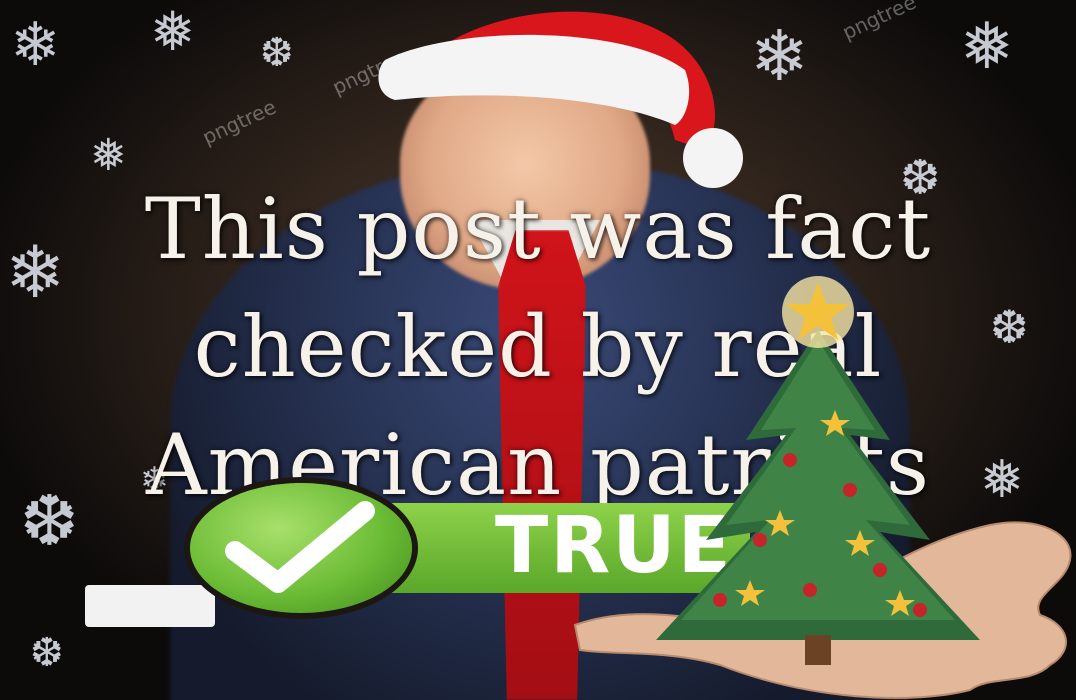  What do you see at coordinates (35, 45) in the screenshot?
I see `snowflake-icon: ❄` at bounding box center [35, 45].